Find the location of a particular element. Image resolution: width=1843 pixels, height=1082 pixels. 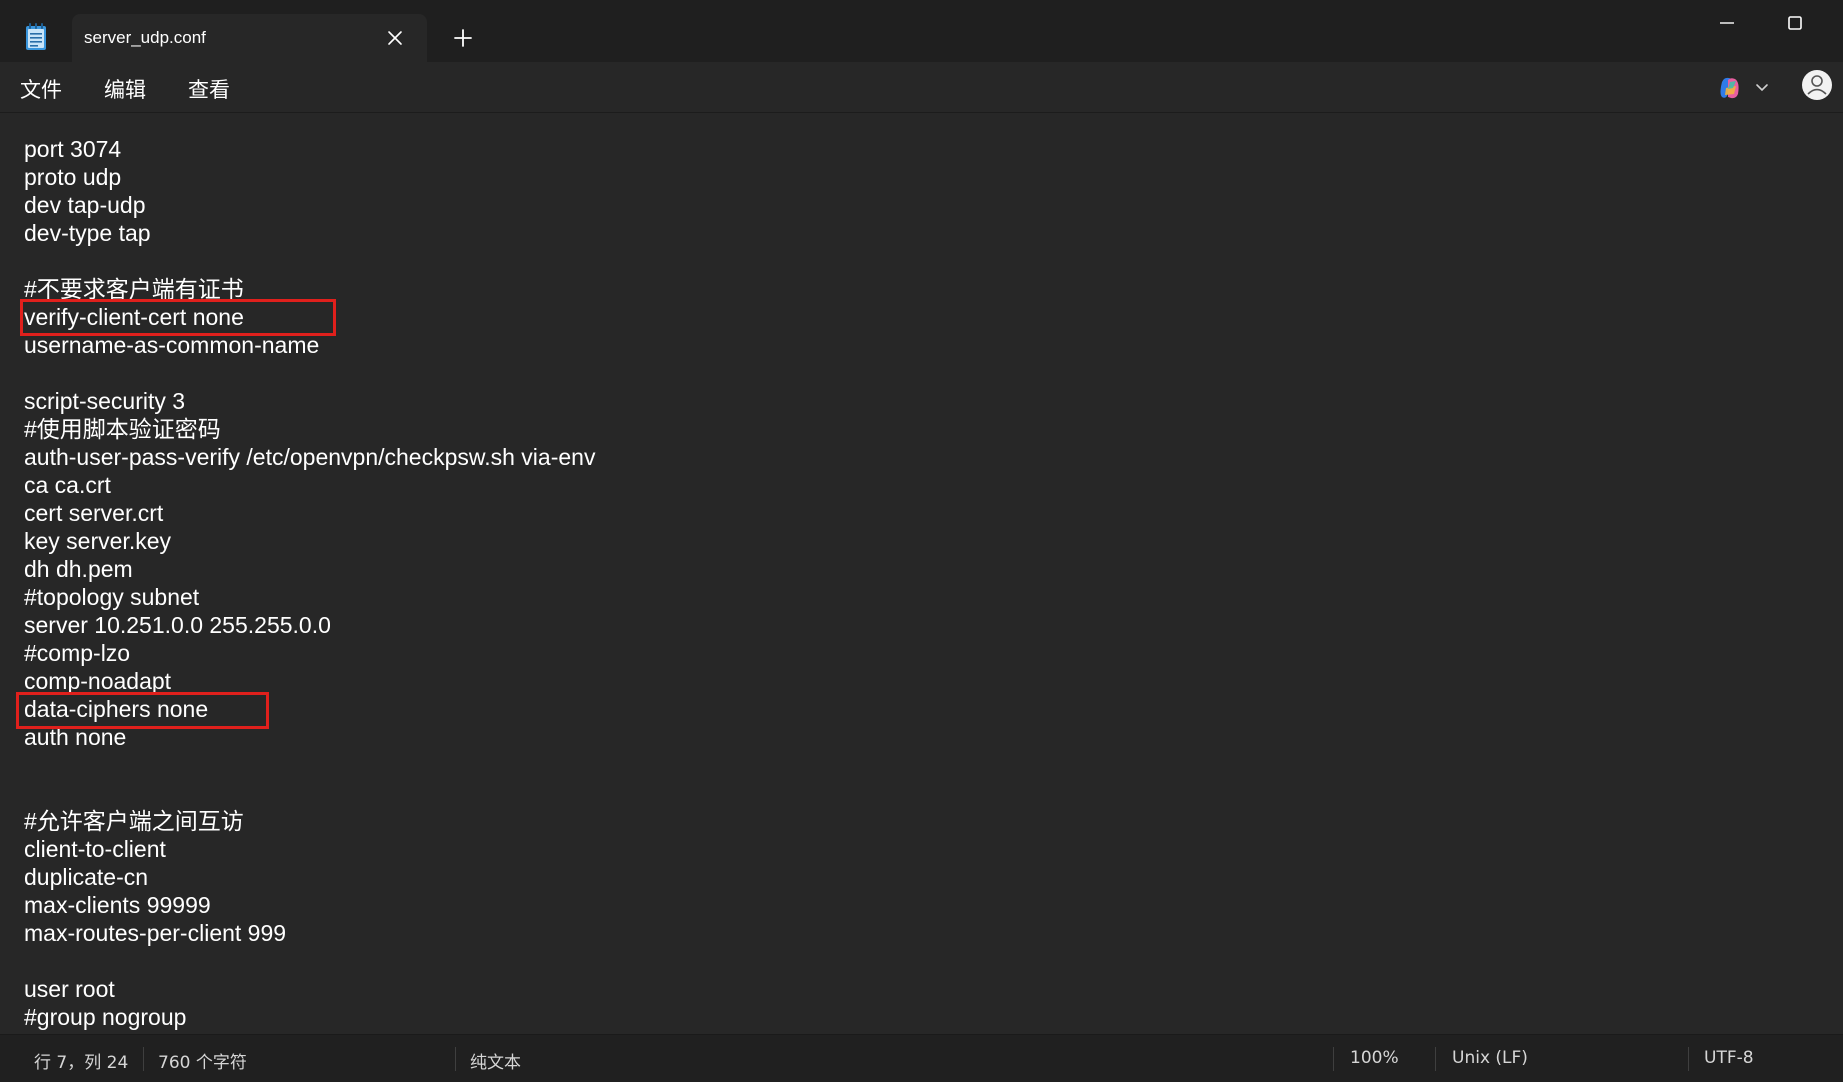

editor-line: dev tap-udp is located at coordinates (309, 205).